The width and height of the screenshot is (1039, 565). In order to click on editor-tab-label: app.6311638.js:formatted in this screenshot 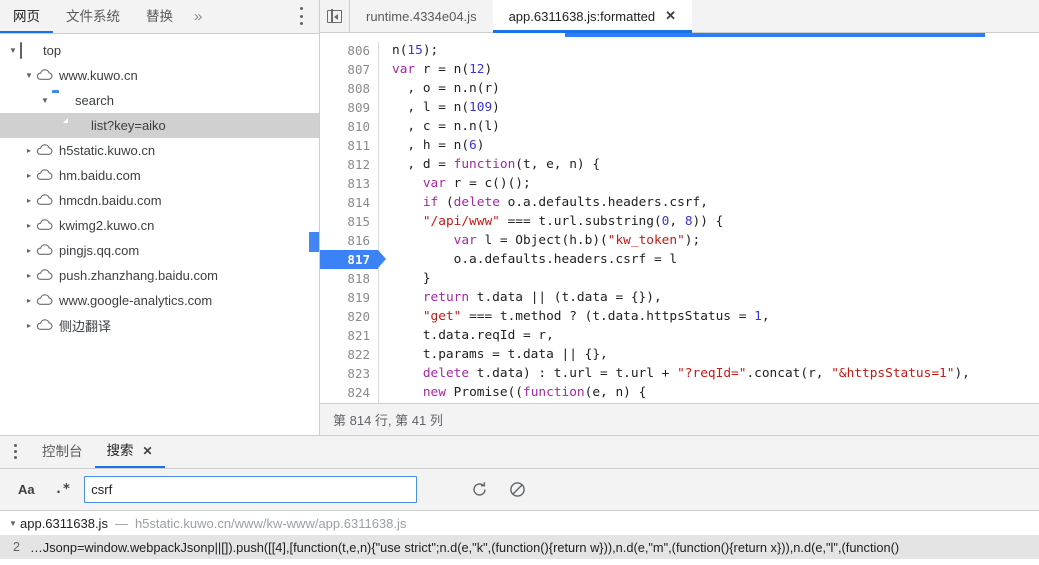, I will do `click(582, 16)`.